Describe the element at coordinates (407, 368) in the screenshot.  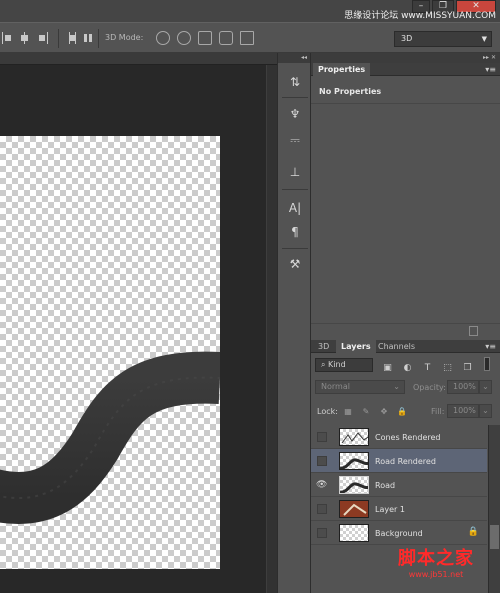
I see `adjustment-filter-icon: ◐` at that location.